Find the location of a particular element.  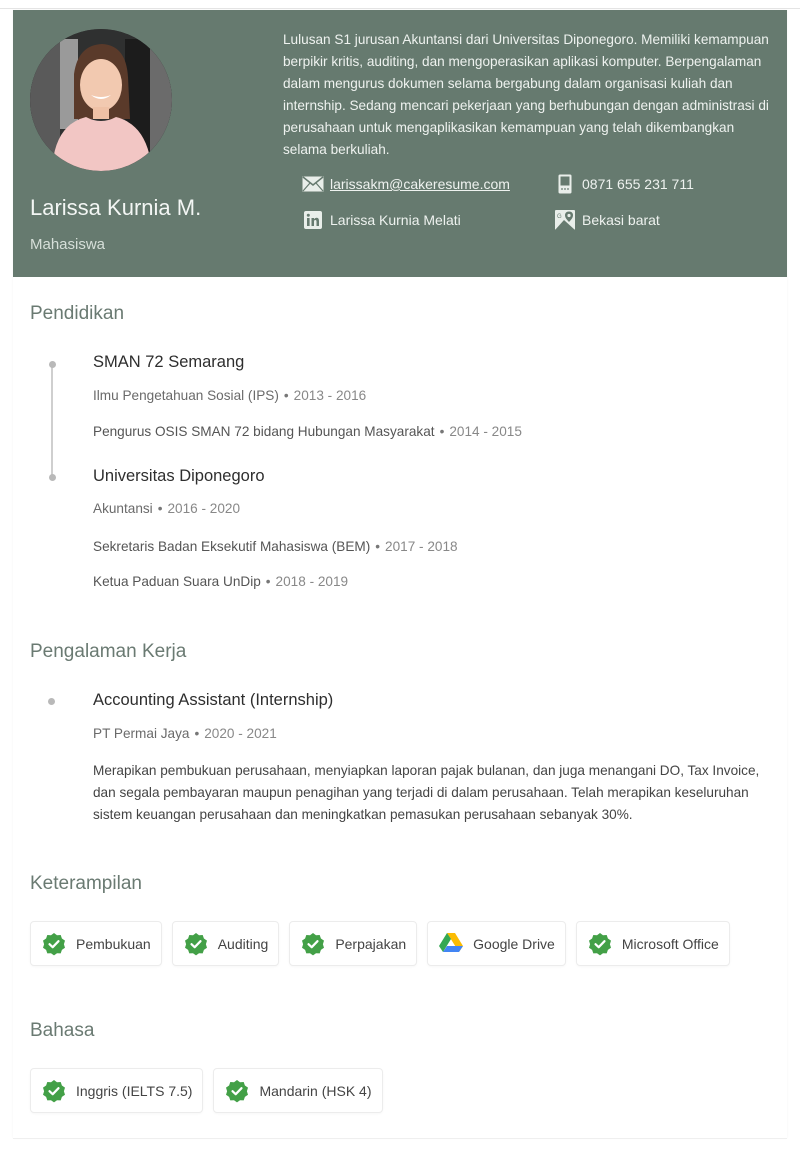

phone-icon is located at coordinates (565, 184).